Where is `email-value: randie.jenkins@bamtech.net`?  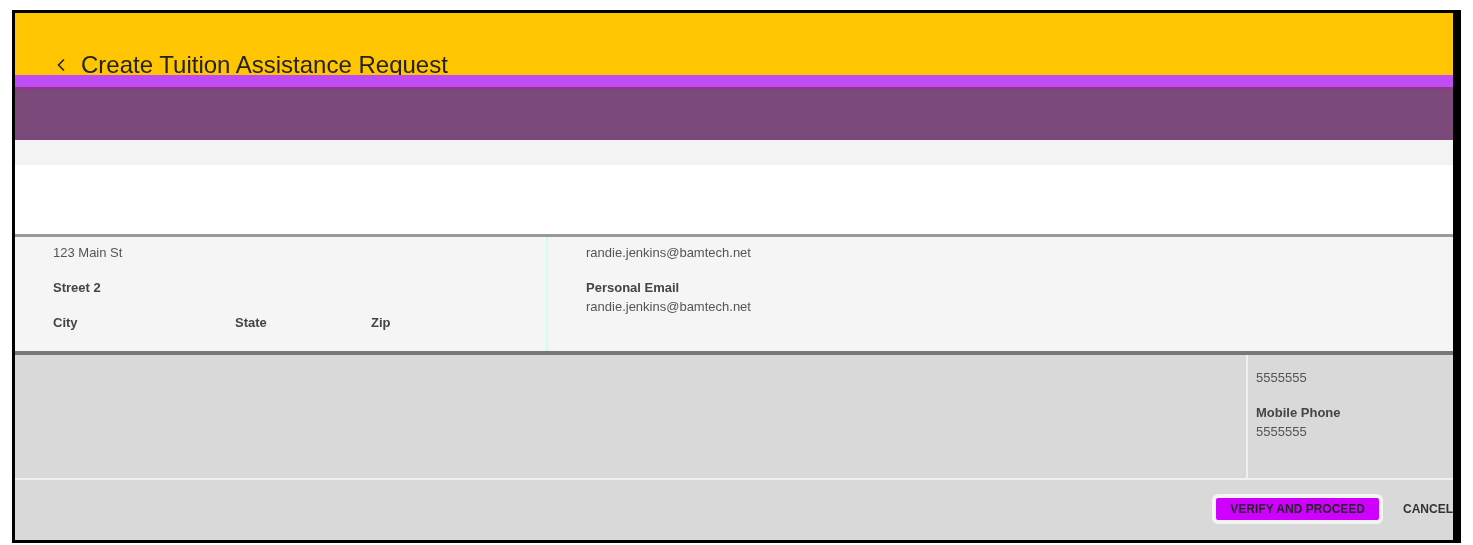
email-value: randie.jenkins@bamtech.net is located at coordinates (669, 252).